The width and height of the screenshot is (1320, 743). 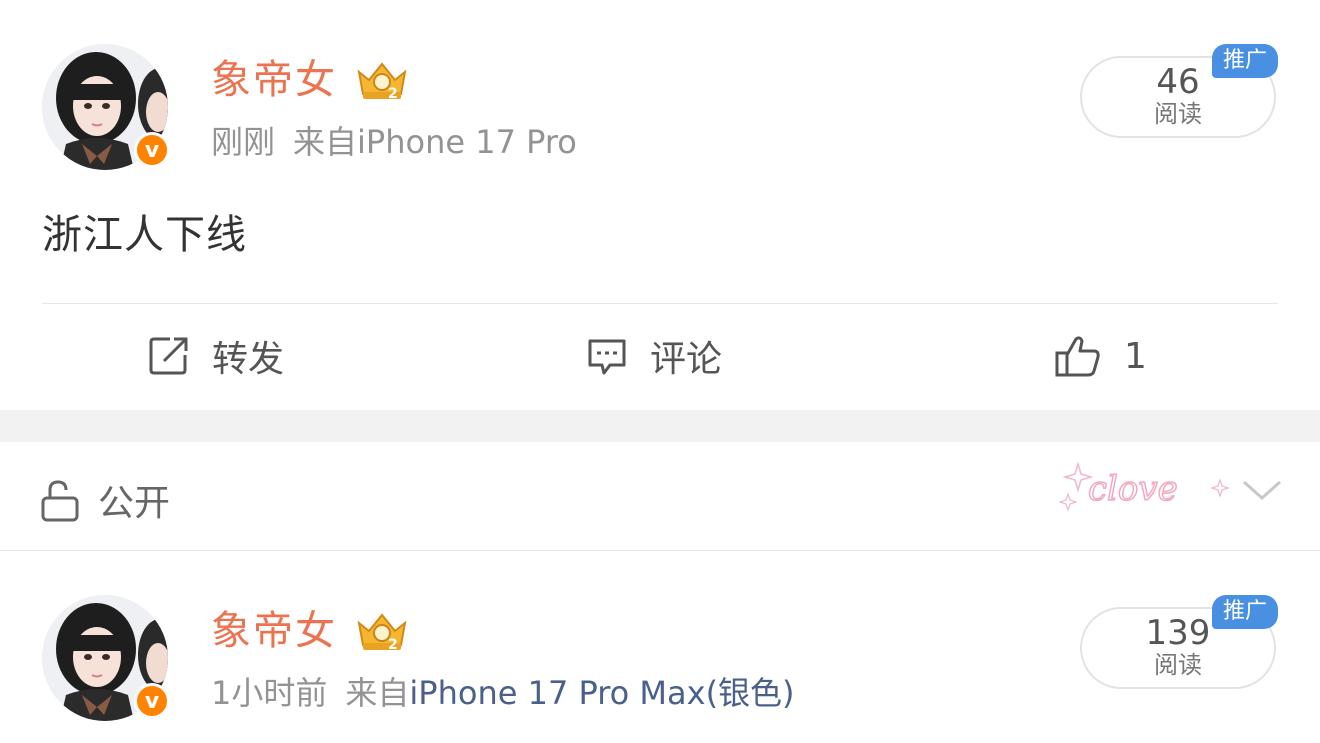 I want to click on comment-icon, so click(x=607, y=357).